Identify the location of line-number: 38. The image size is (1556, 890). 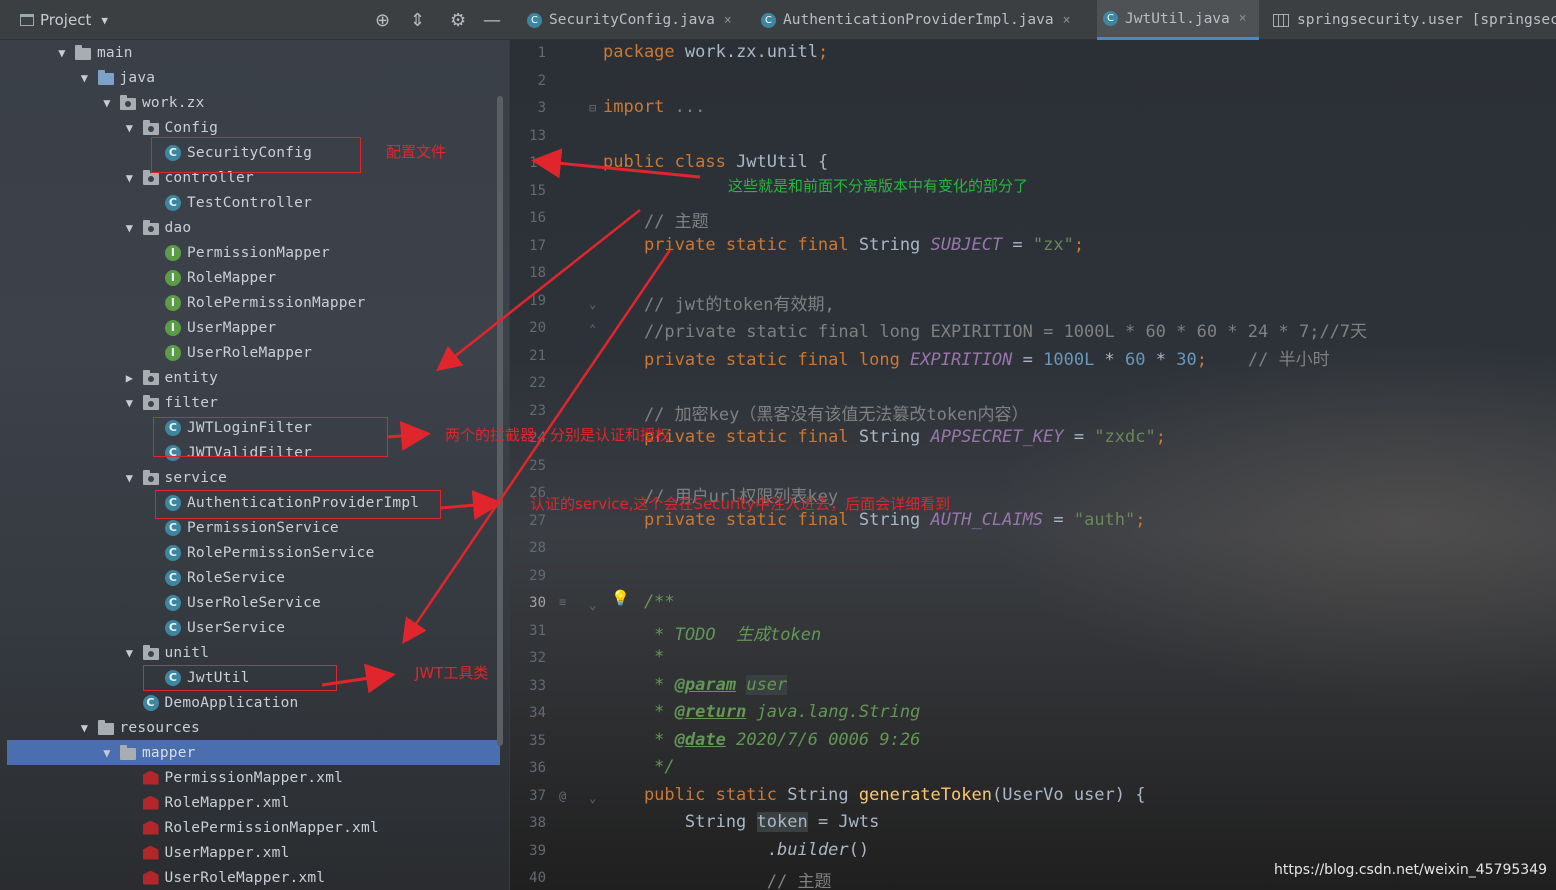
(537, 823).